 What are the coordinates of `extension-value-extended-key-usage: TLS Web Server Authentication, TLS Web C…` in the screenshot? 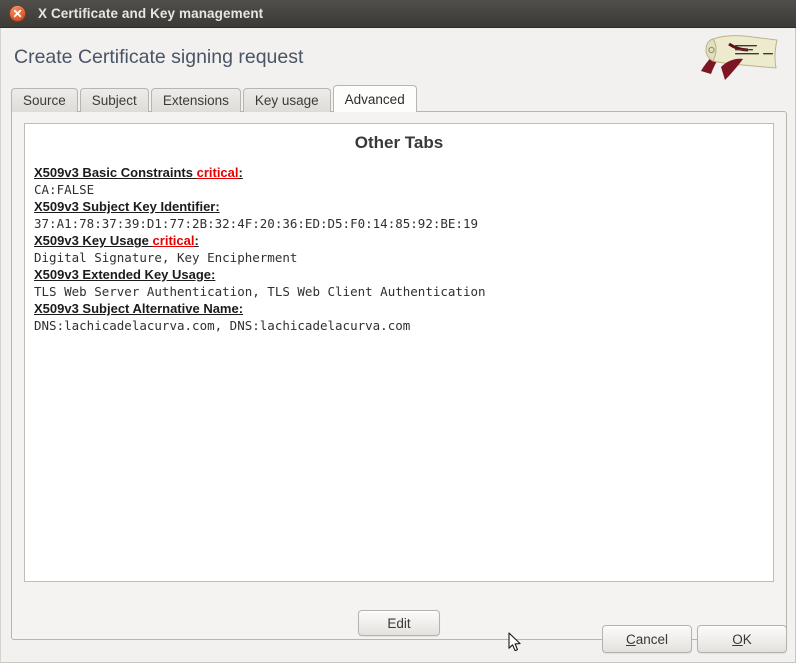 It's located at (260, 291).